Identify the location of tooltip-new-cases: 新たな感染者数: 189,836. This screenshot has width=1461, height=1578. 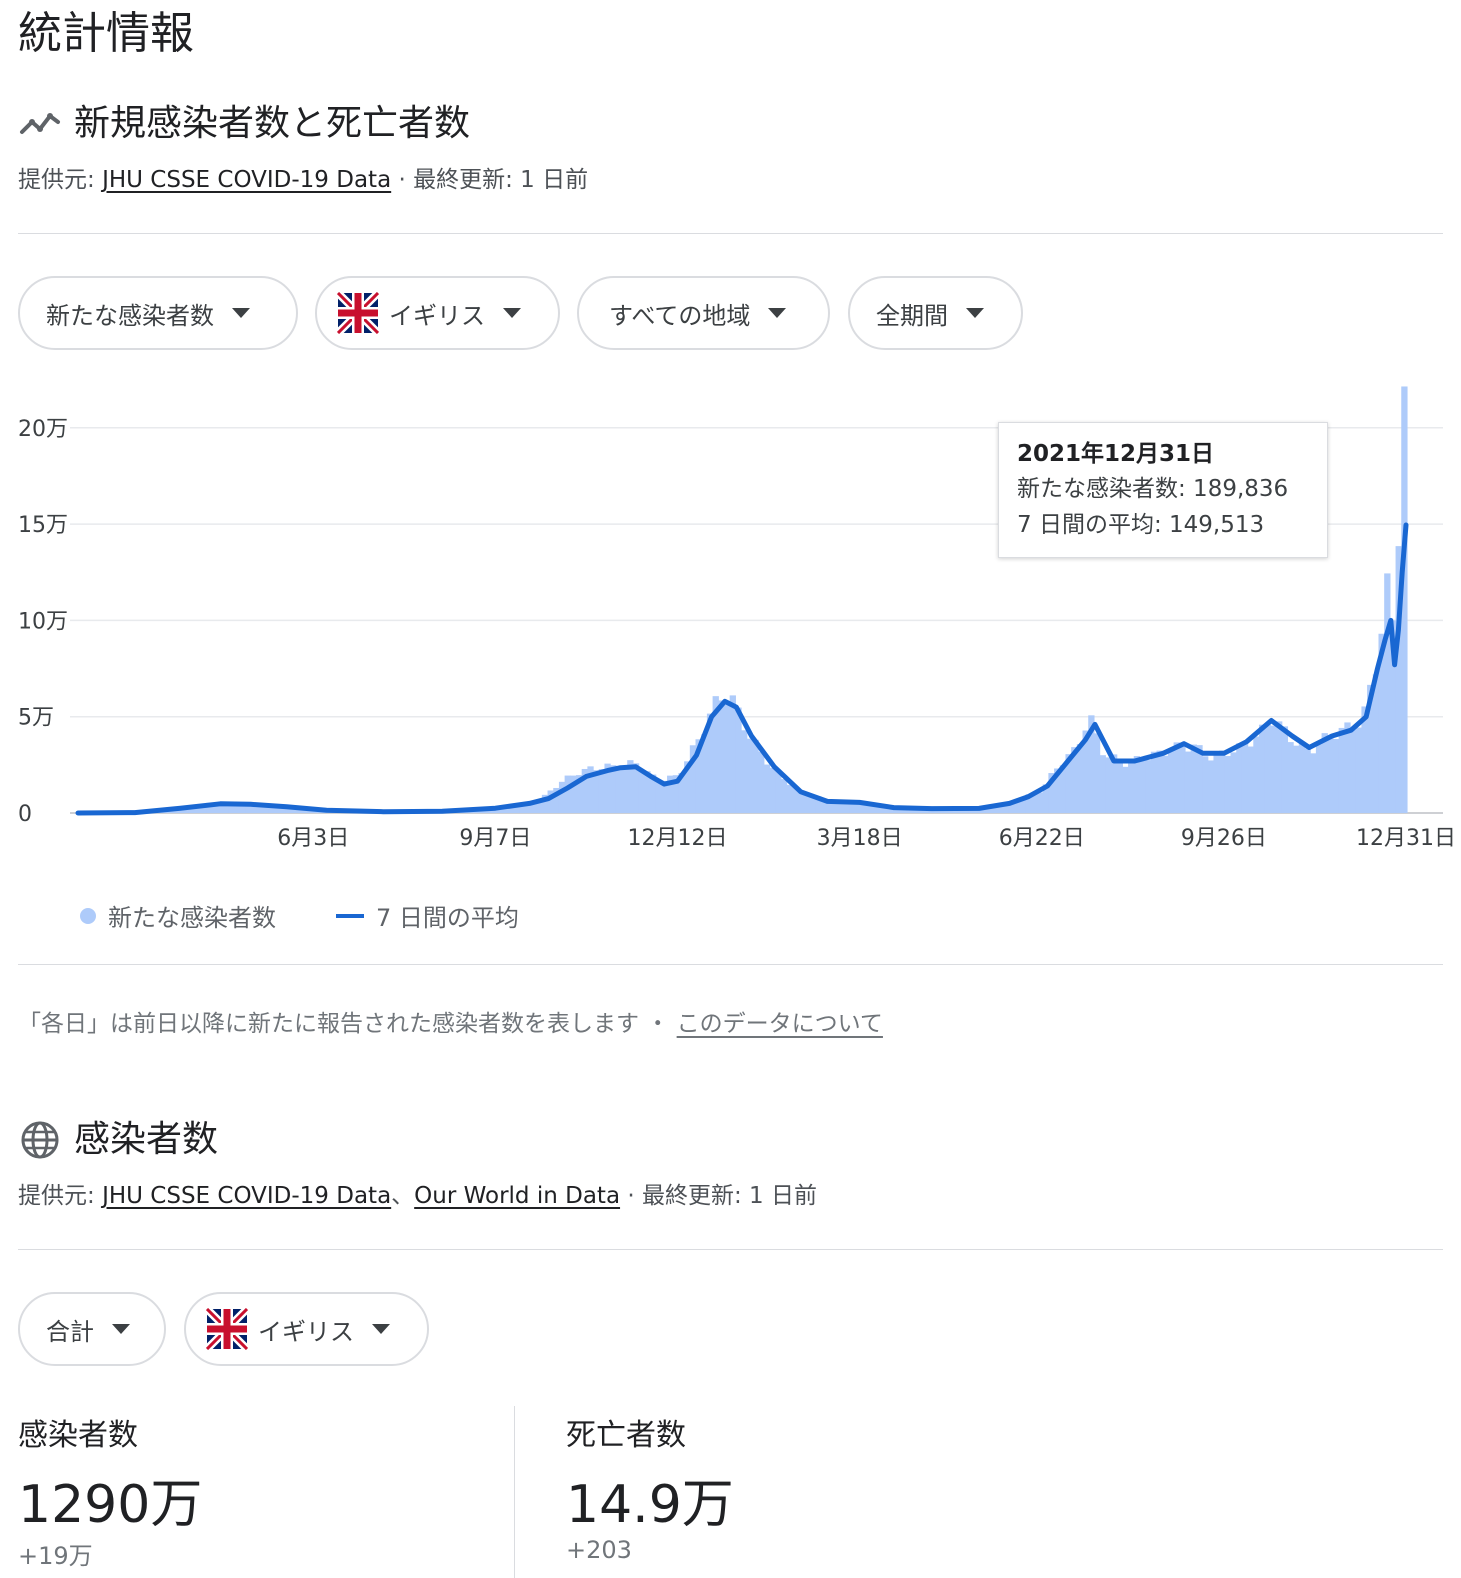
(1153, 489).